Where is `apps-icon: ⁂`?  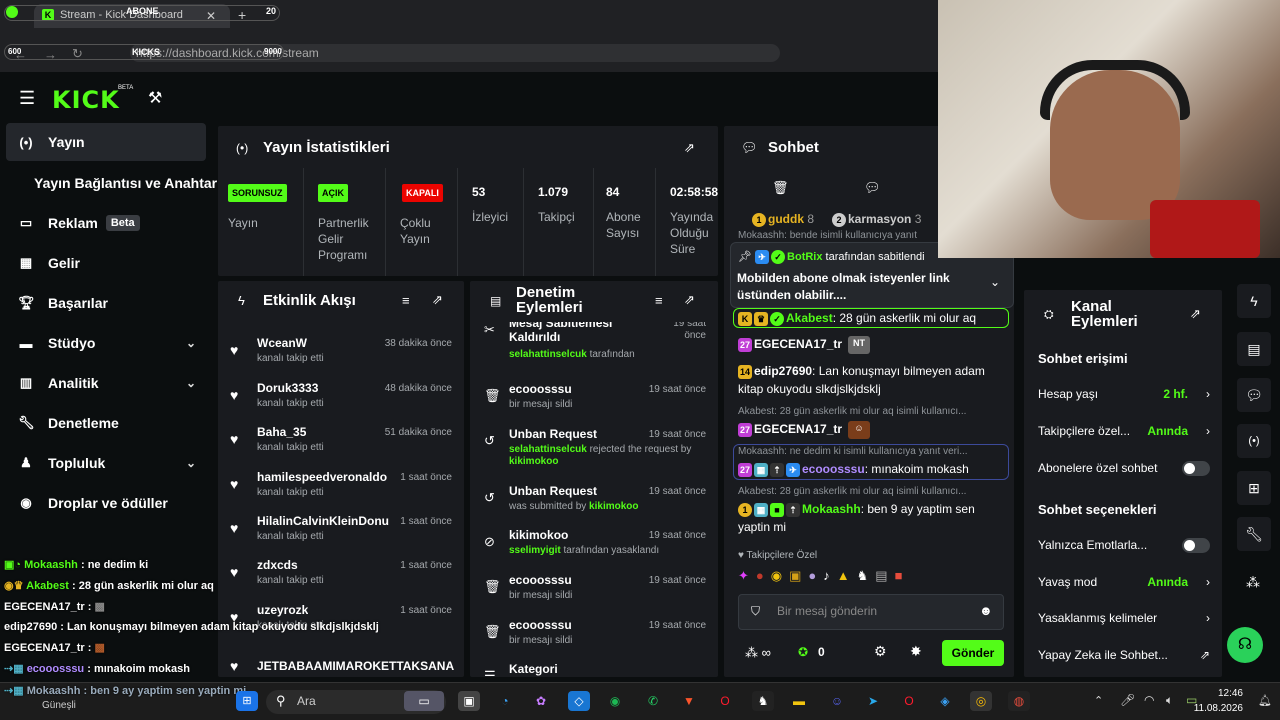 apps-icon: ⁂ is located at coordinates (1253, 582).